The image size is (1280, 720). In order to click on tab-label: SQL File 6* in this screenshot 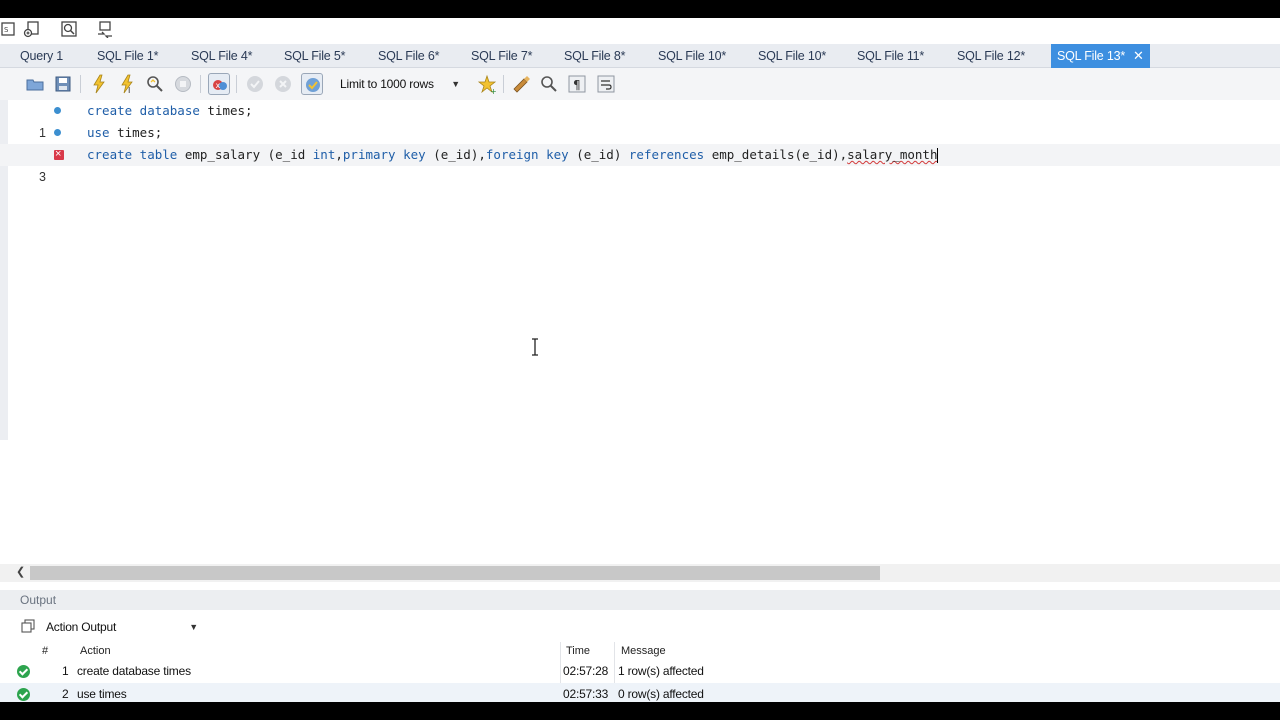, I will do `click(409, 56)`.